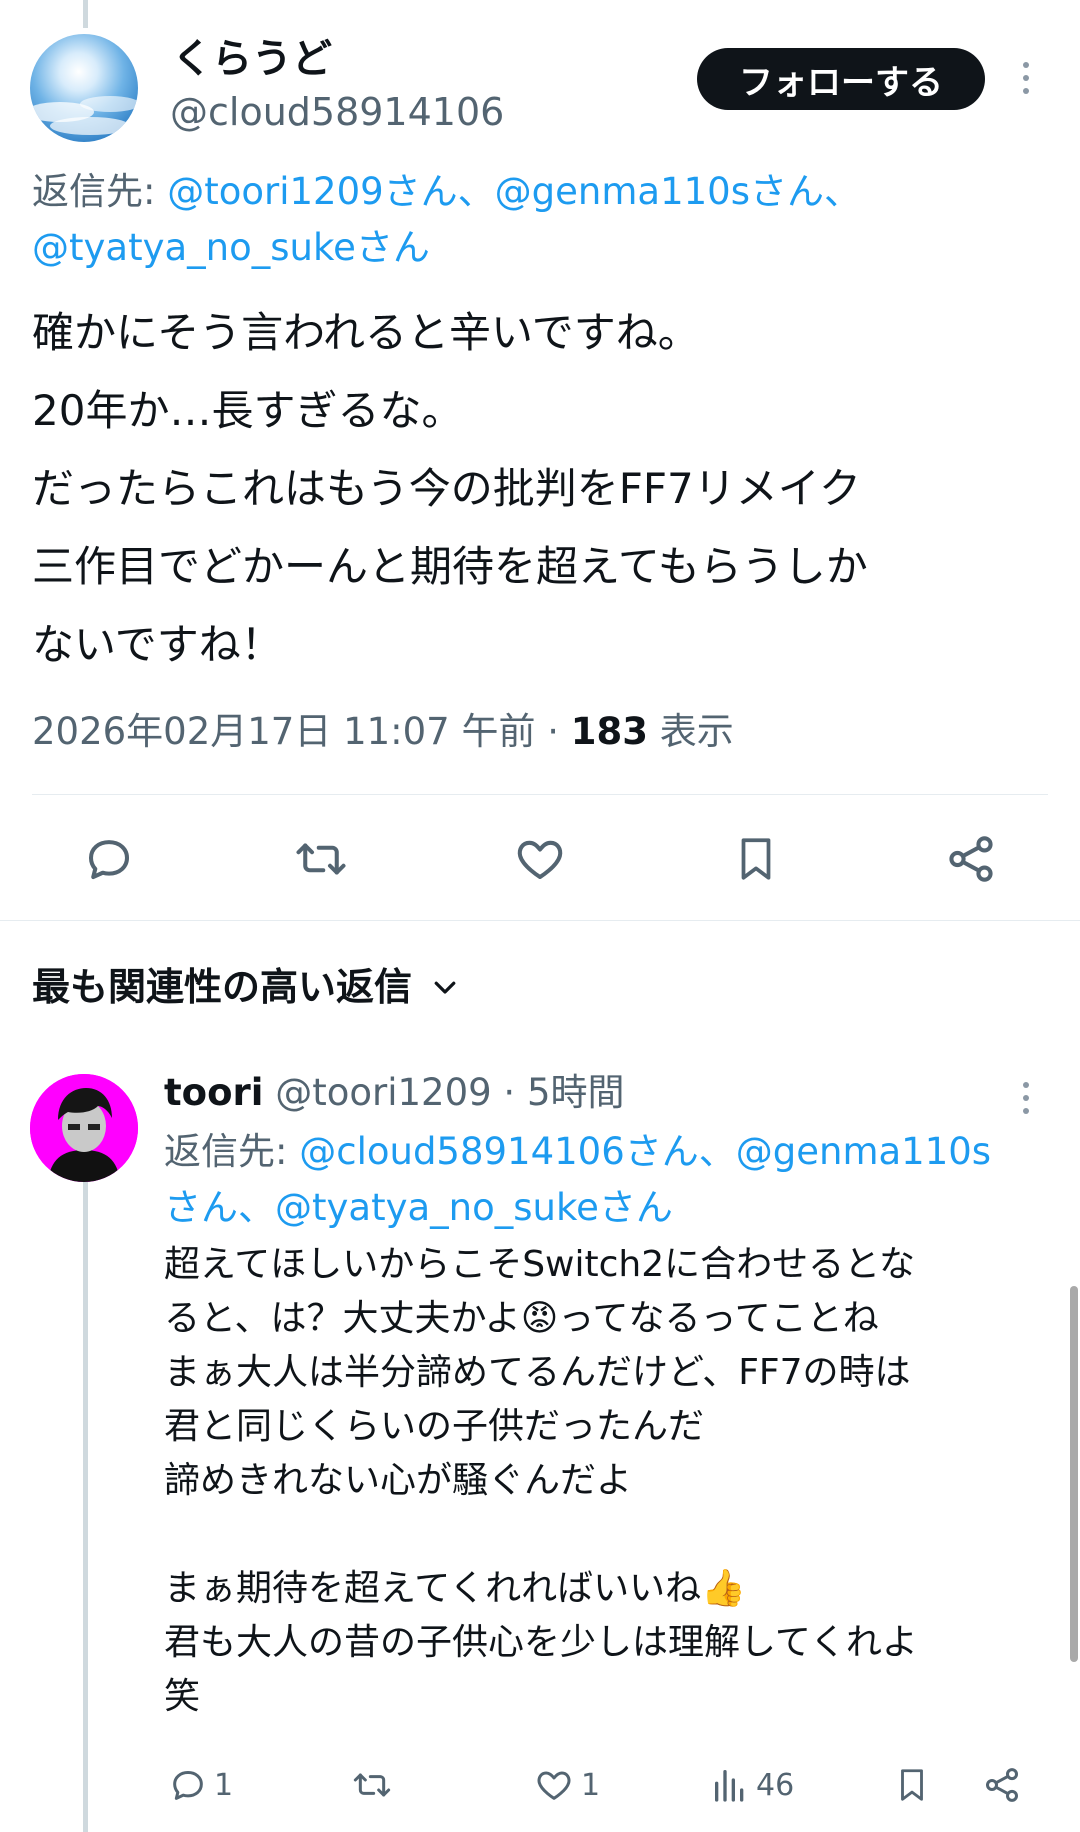  I want to click on reply-header: toori @toori1209 · 5時間, so click(394, 1093).